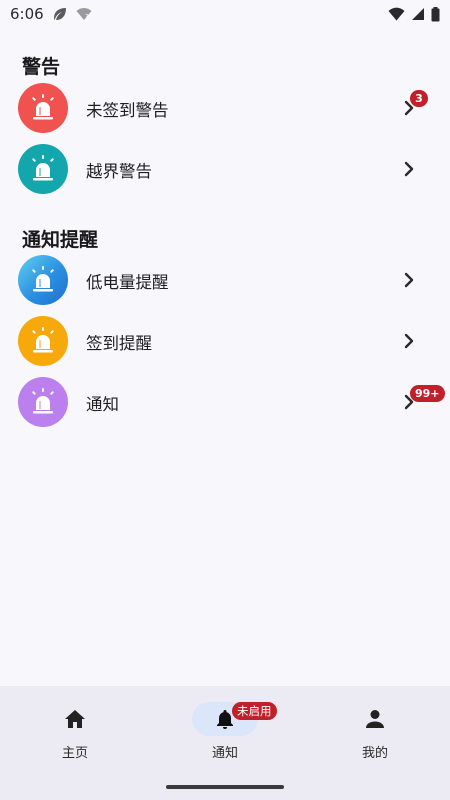  What do you see at coordinates (225, 280) in the screenshot?
I see `list-item-low-battery: 低电量提醒` at bounding box center [225, 280].